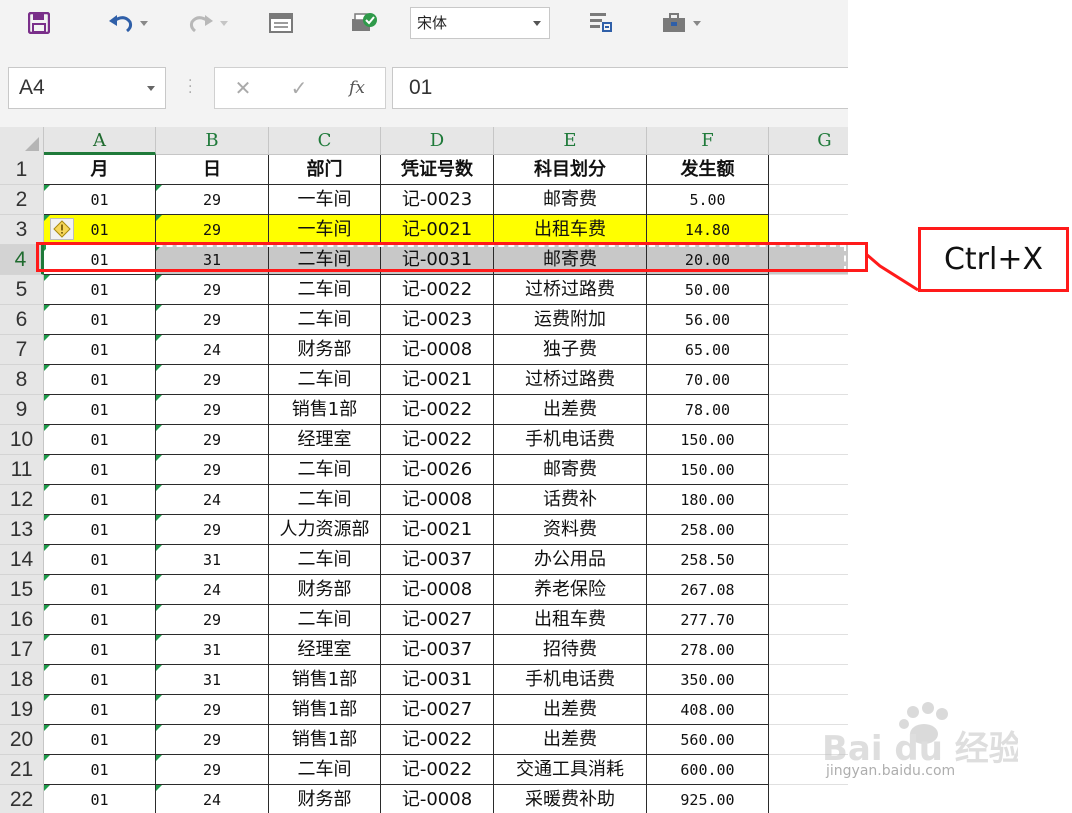  What do you see at coordinates (100, 410) in the screenshot?
I see `cell-a9: 01` at bounding box center [100, 410].